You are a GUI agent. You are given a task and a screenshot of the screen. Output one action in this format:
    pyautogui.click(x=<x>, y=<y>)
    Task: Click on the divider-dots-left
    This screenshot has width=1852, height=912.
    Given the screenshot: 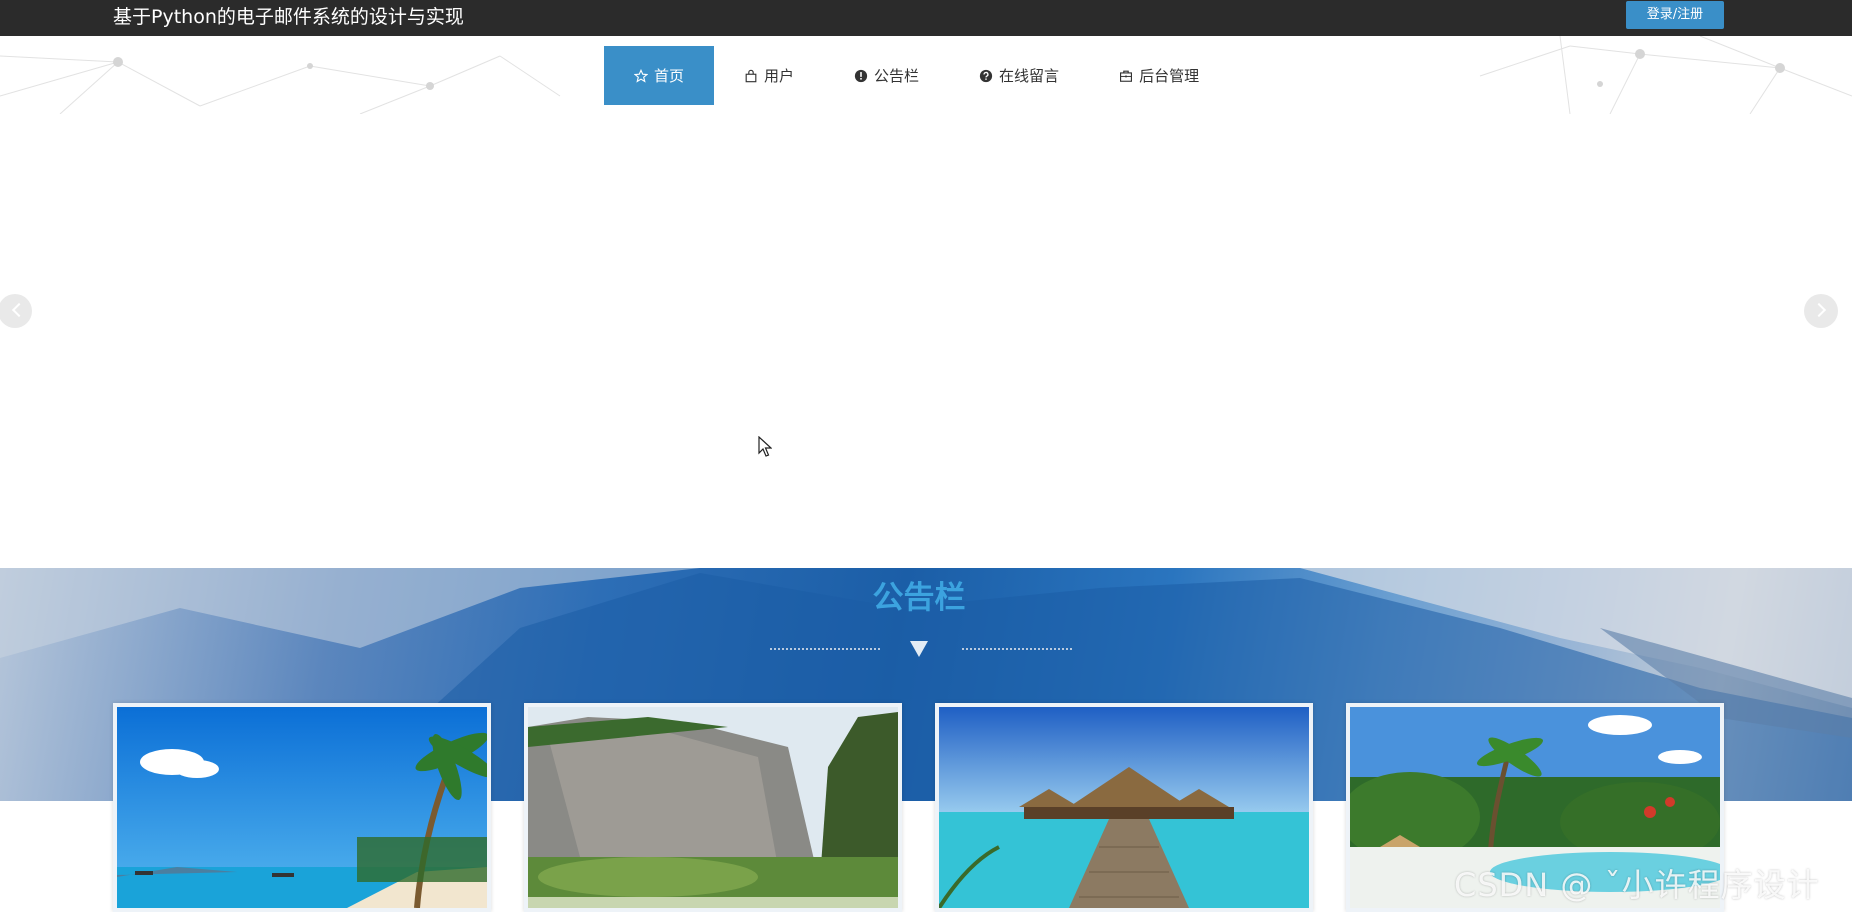 What is the action you would take?
    pyautogui.click(x=825, y=649)
    